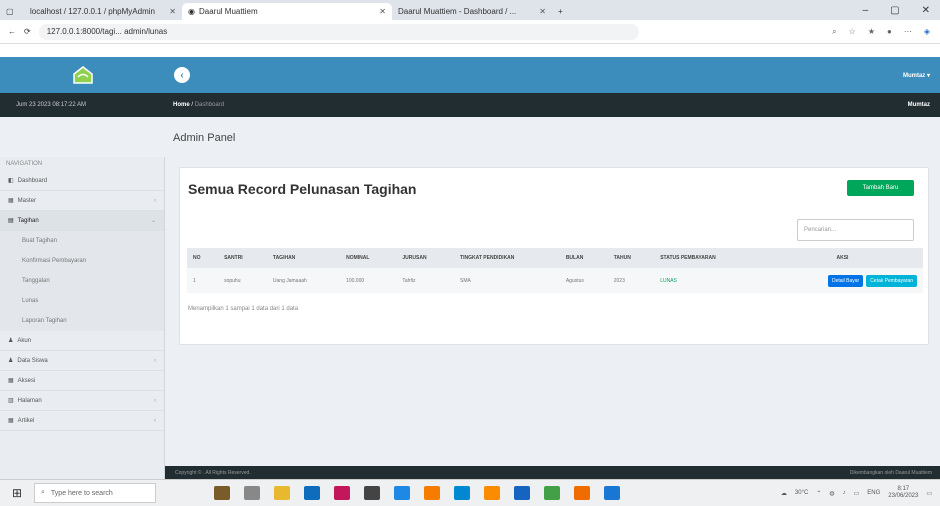 The width and height of the screenshot is (940, 506). Describe the element at coordinates (801, 493) in the screenshot. I see `weather-temp: 30°C` at that location.